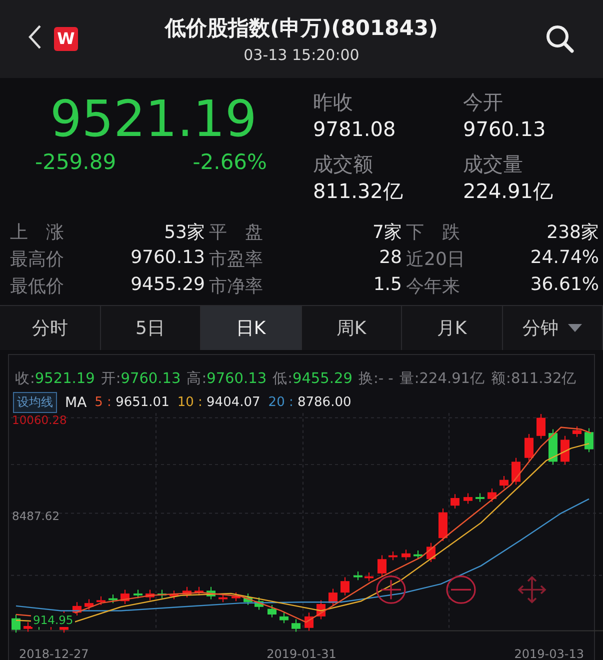 Image resolution: width=603 pixels, height=660 pixels. I want to click on period-tab: 月K, so click(452, 328).